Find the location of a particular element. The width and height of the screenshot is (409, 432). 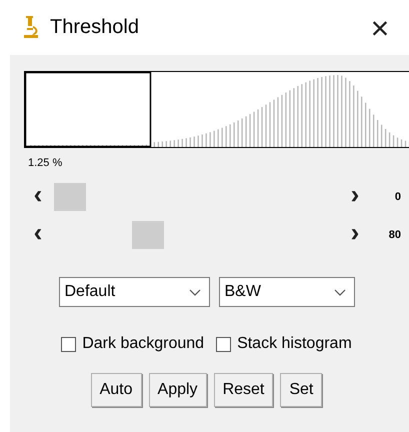

slider-value: 80 is located at coordinates (395, 235).